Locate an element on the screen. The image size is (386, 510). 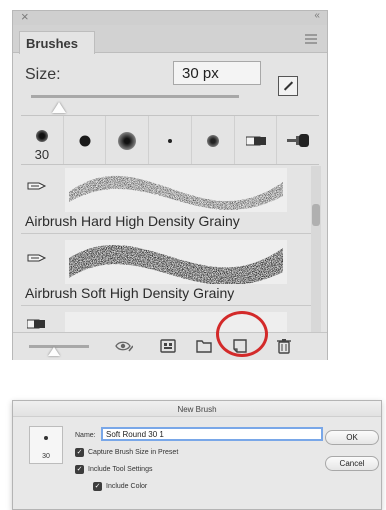
panel-footer is located at coordinates (170, 346).